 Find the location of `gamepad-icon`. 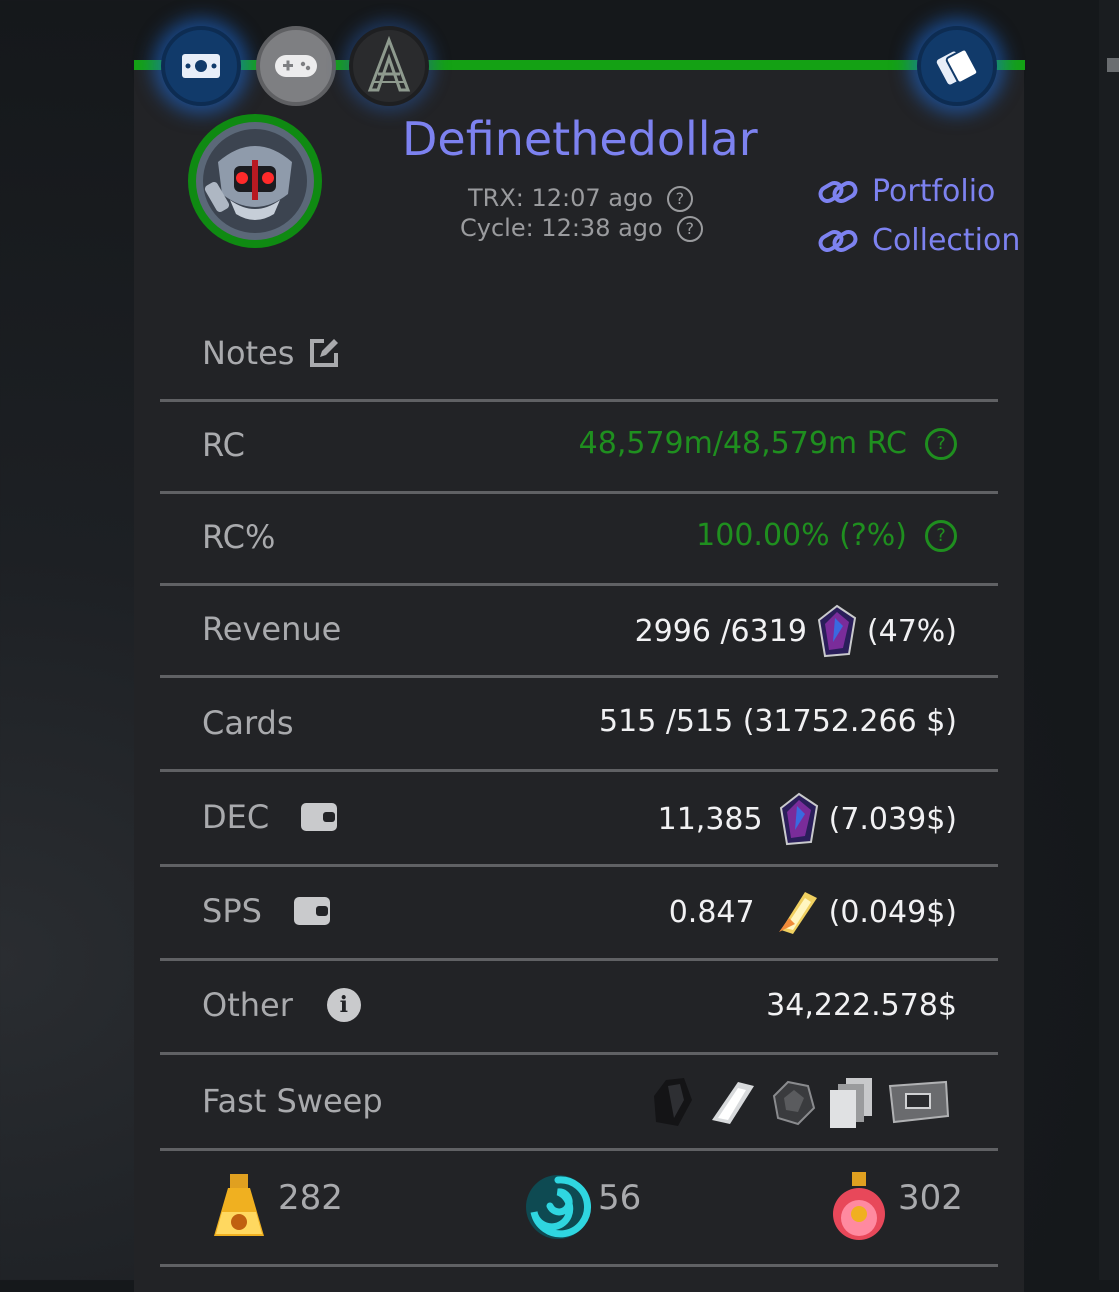

gamepad-icon is located at coordinates (296, 66).